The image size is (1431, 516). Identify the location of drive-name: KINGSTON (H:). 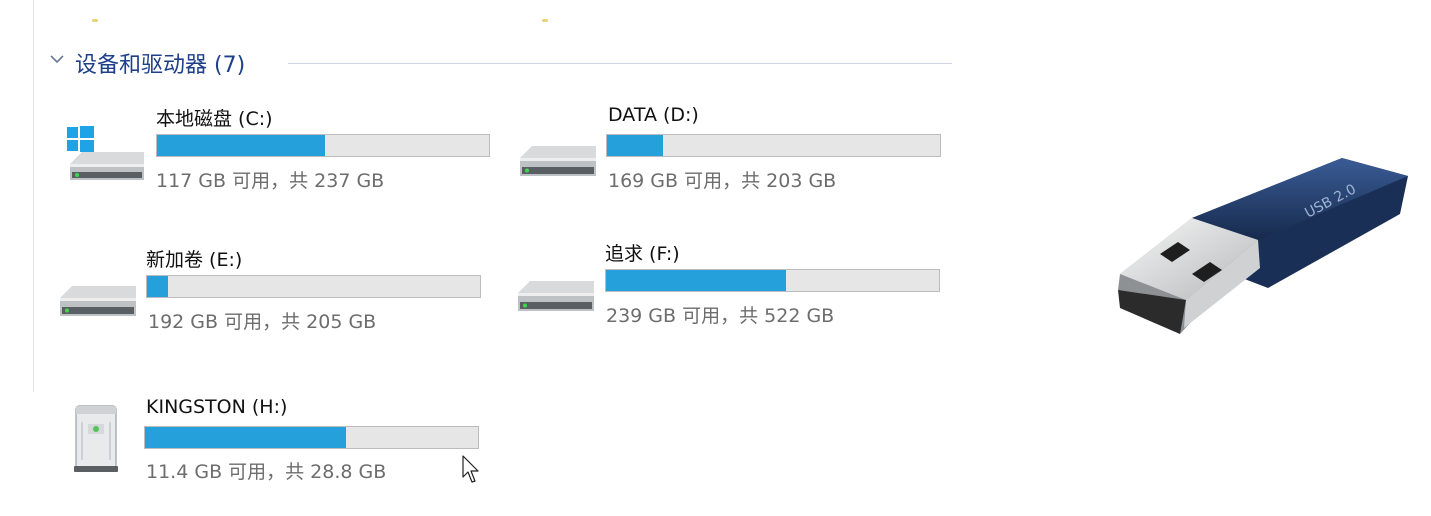
(217, 407).